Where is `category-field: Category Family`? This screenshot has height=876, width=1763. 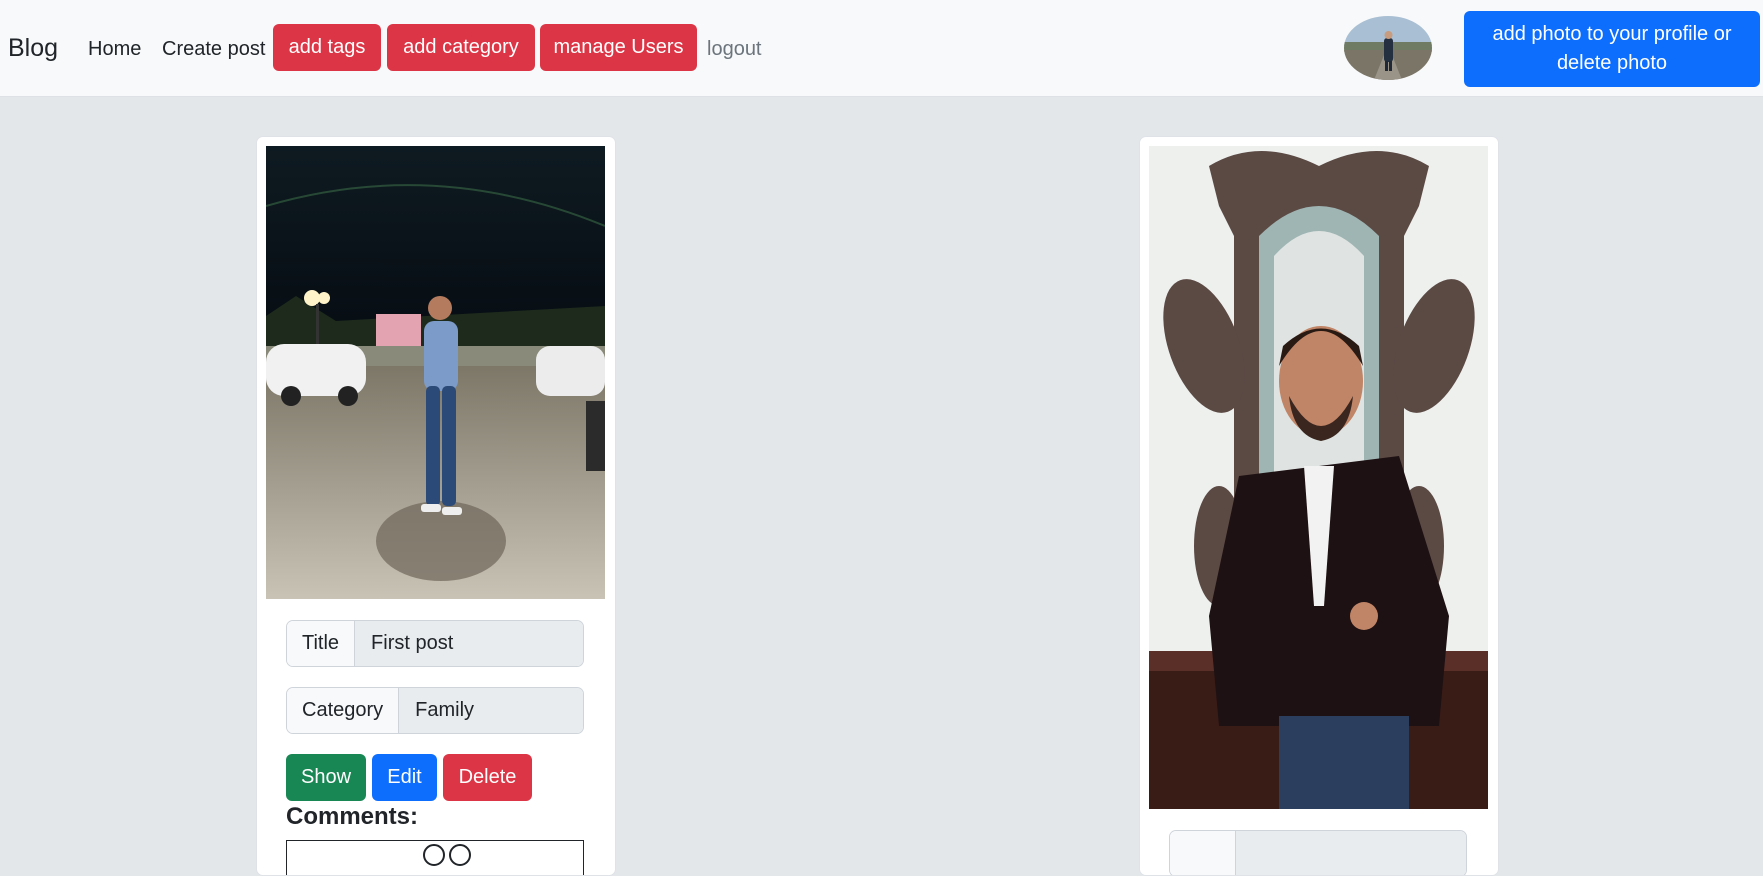
category-field: Category Family is located at coordinates (435, 710).